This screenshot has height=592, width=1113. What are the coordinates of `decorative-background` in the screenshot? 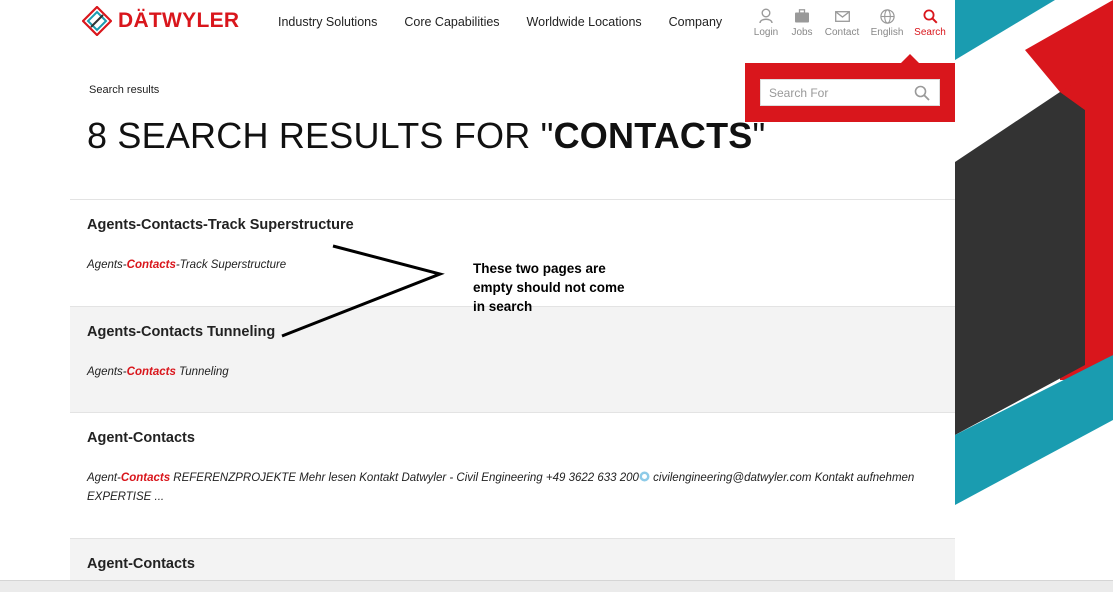 It's located at (1034, 296).